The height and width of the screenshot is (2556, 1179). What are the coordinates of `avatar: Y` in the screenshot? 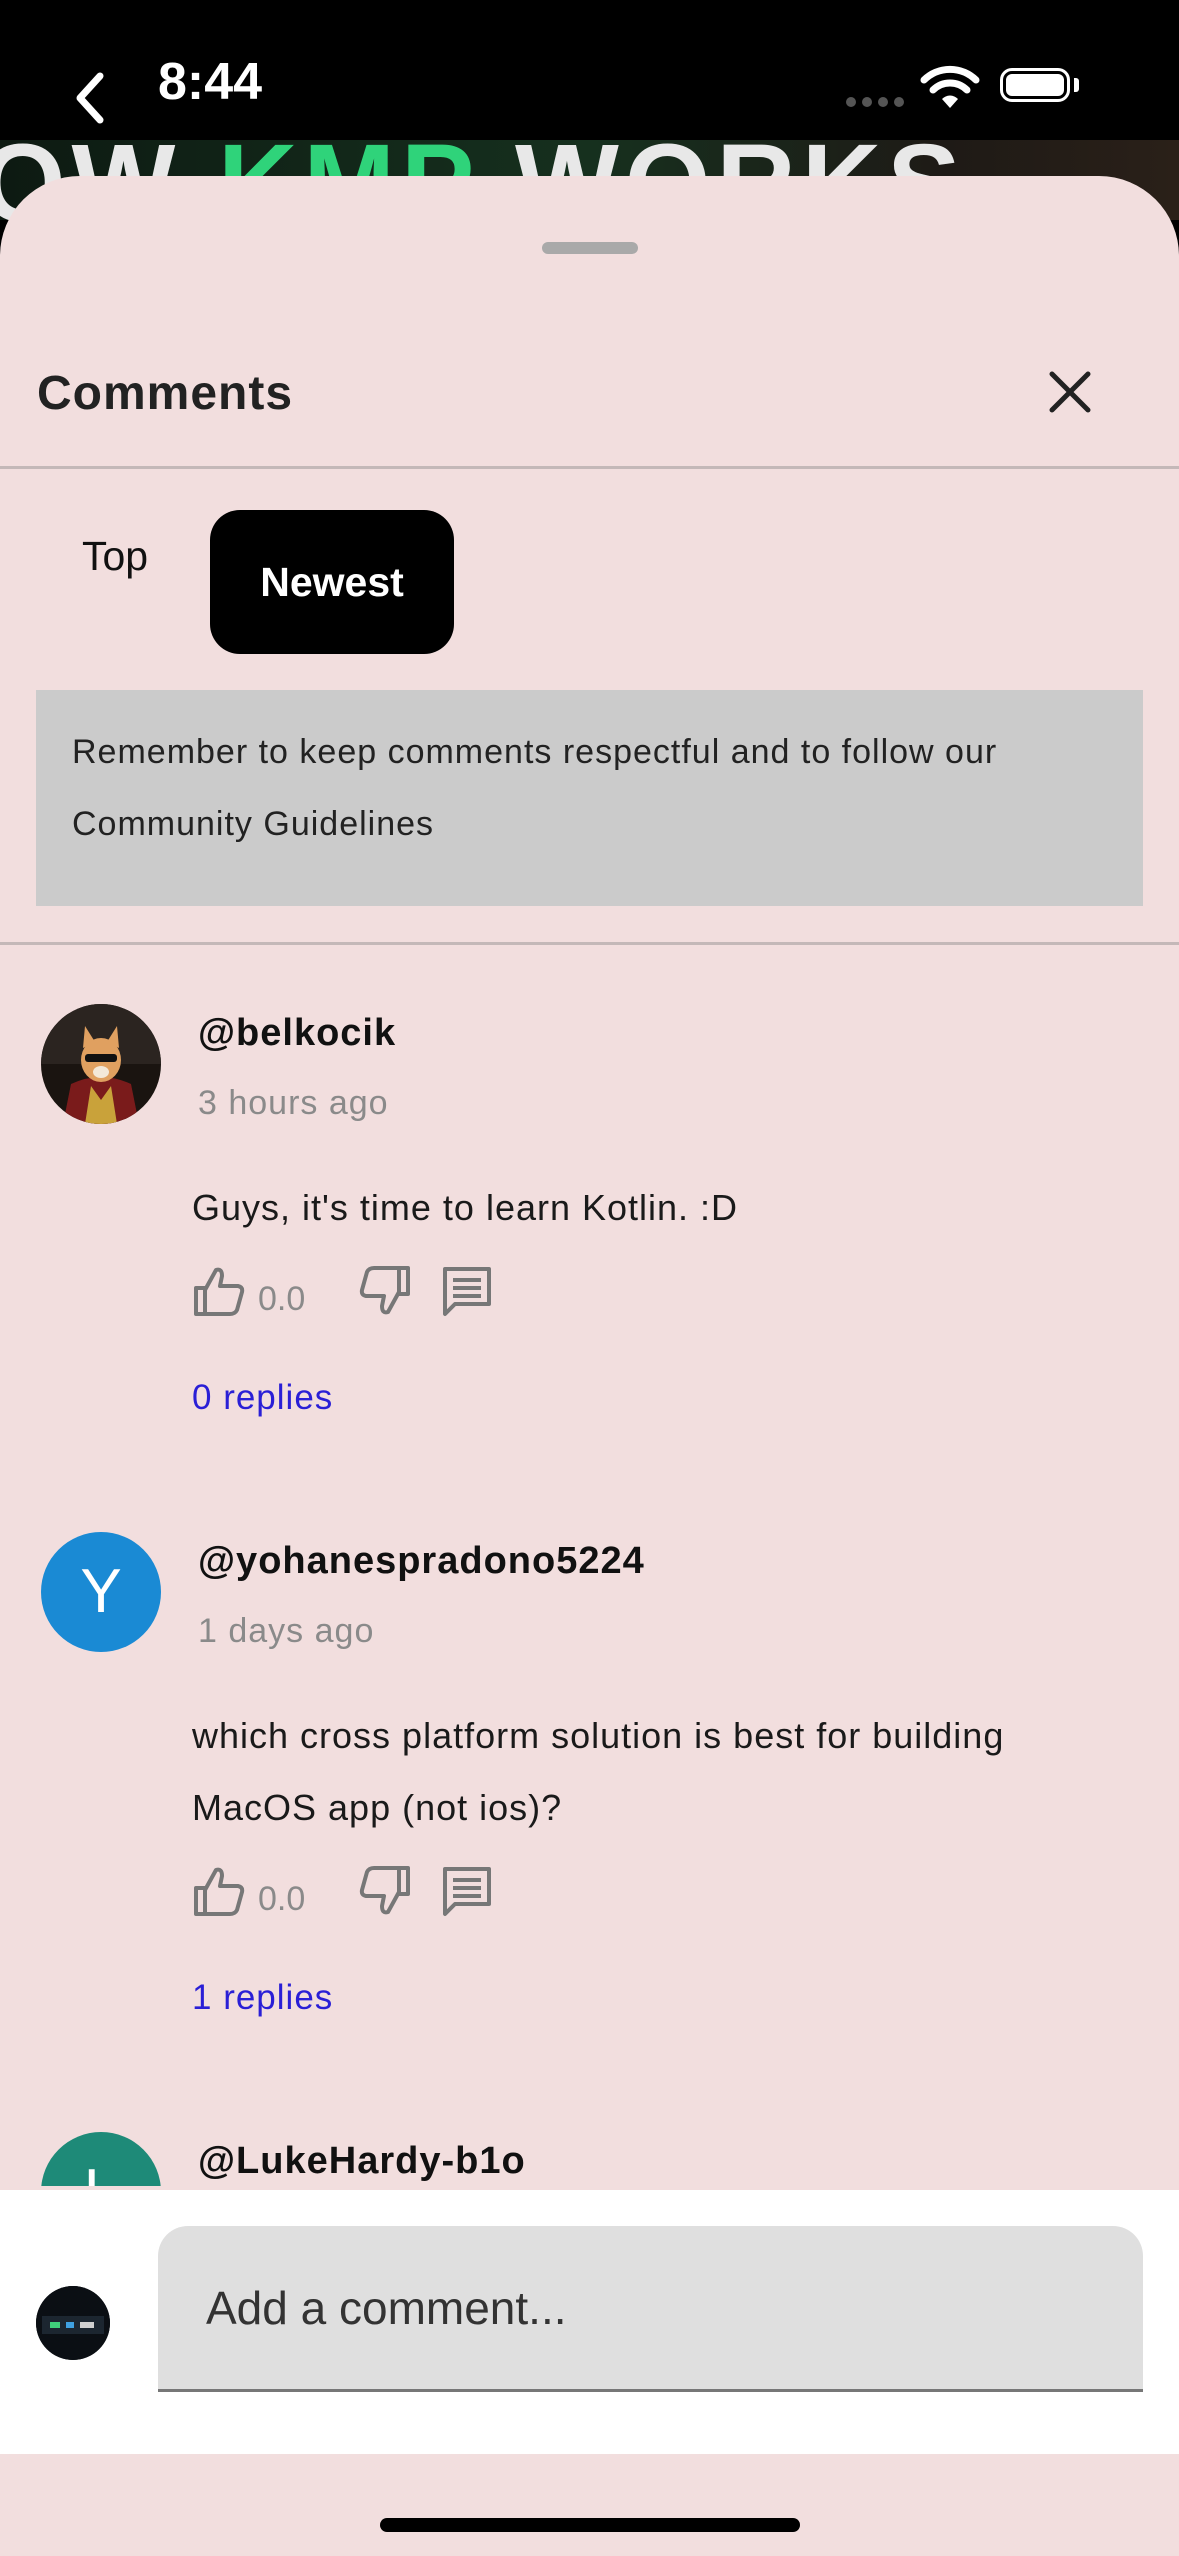 It's located at (101, 1592).